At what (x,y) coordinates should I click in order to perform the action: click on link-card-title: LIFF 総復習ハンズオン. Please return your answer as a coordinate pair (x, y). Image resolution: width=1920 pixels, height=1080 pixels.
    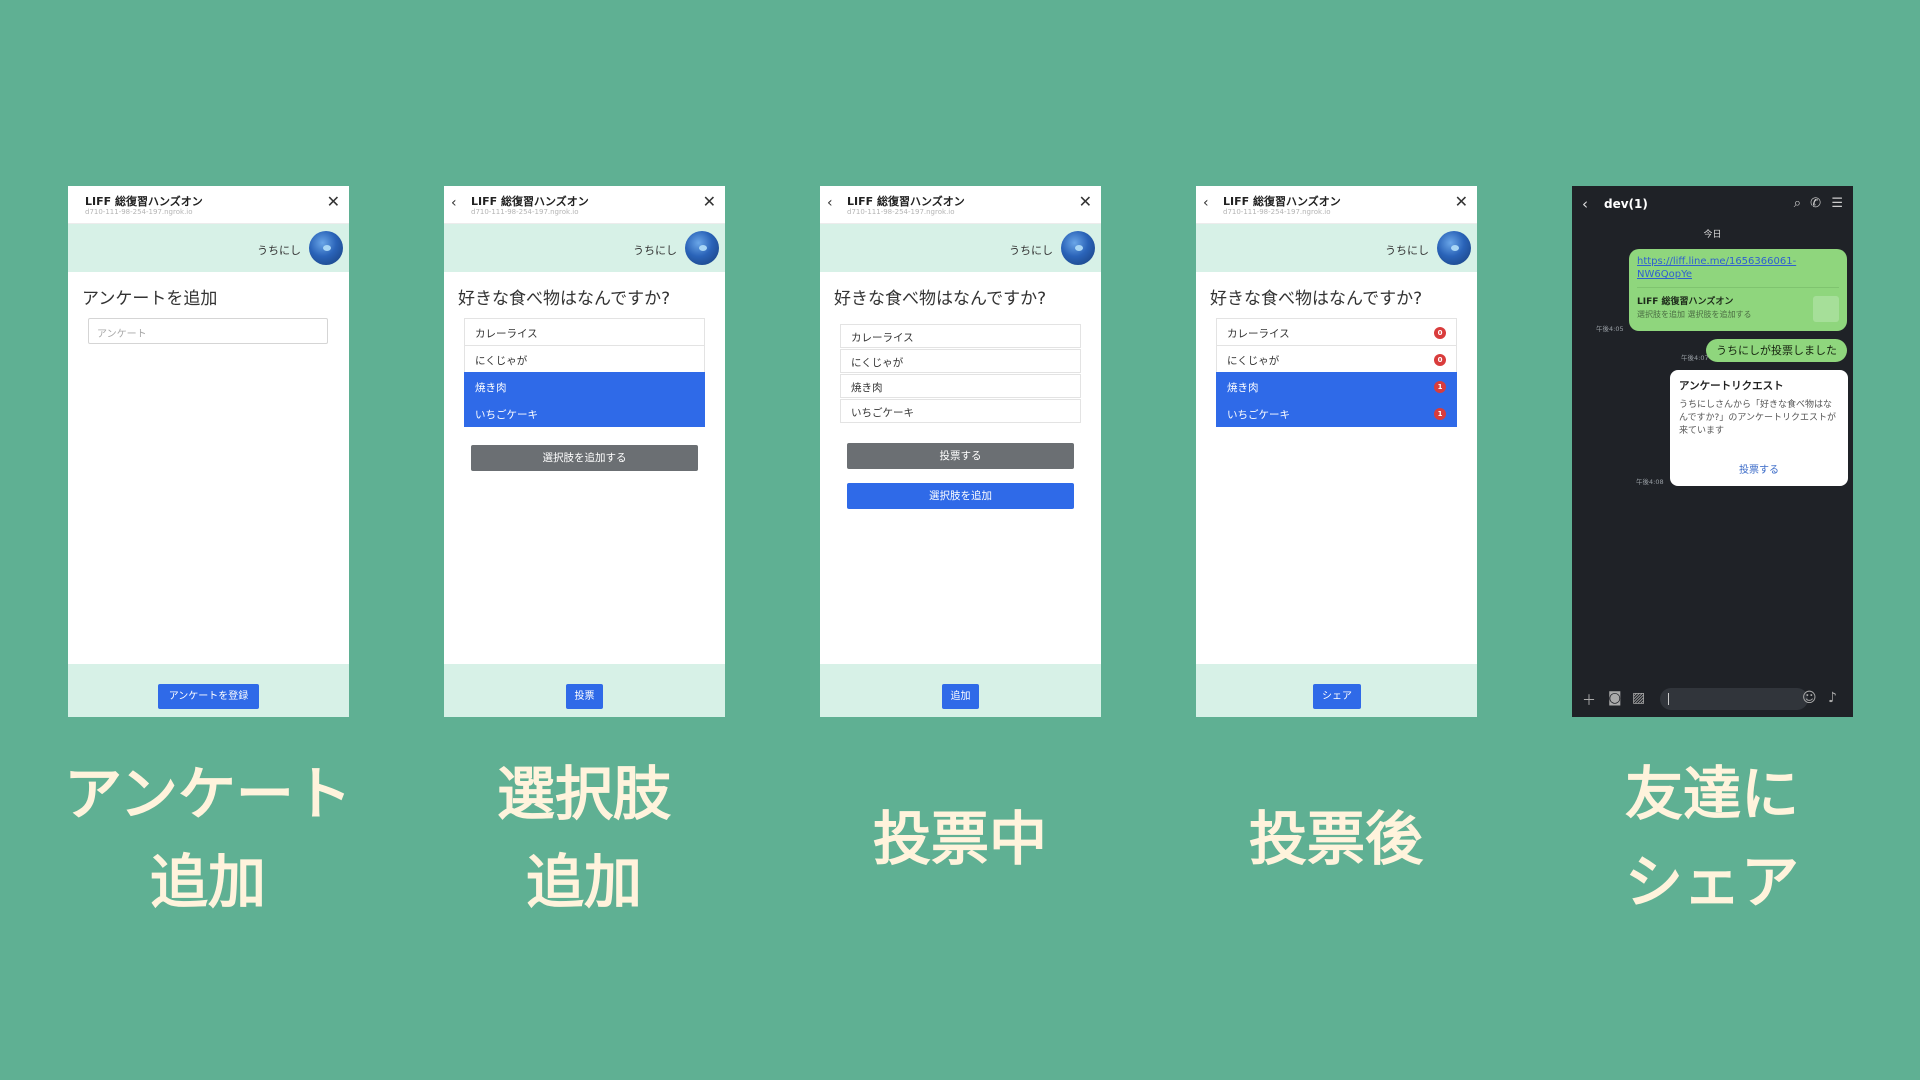
    Looking at the image, I should click on (1685, 302).